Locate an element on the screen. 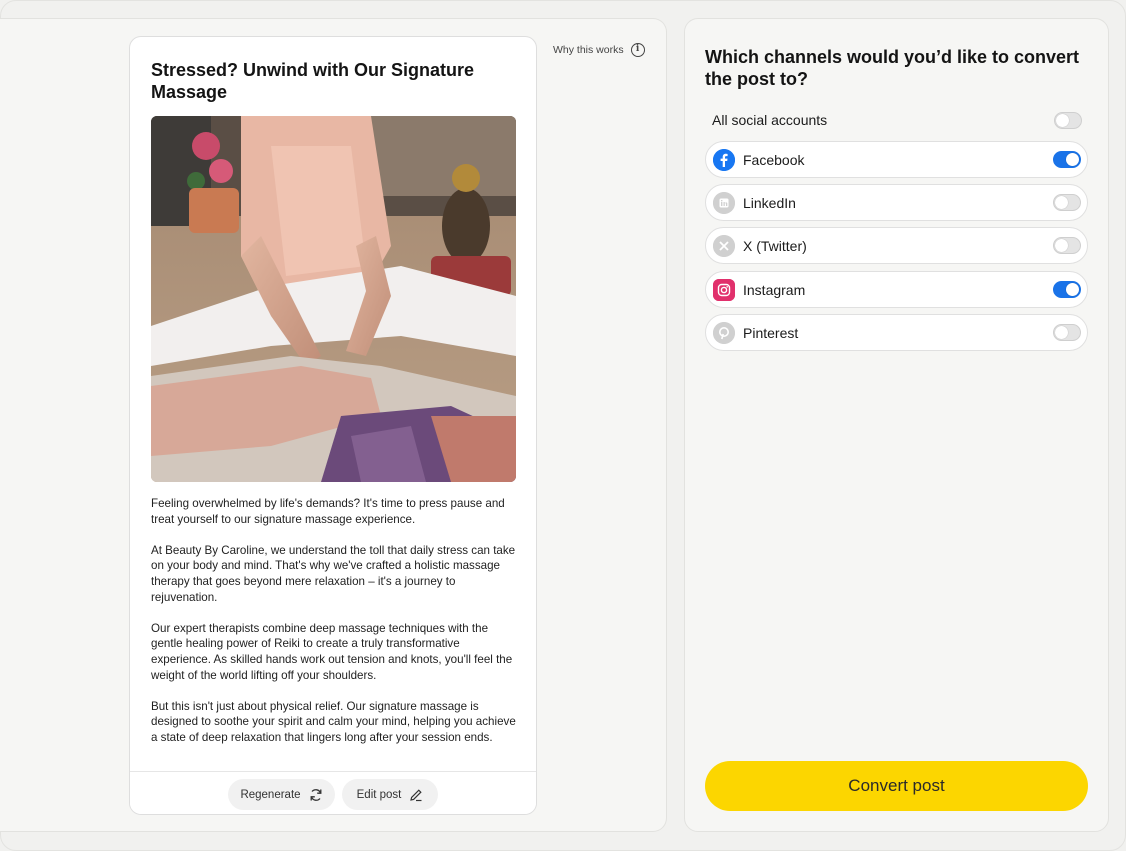 This screenshot has height=851, width=1126. edit-post-button: Edit post is located at coordinates (390, 794).